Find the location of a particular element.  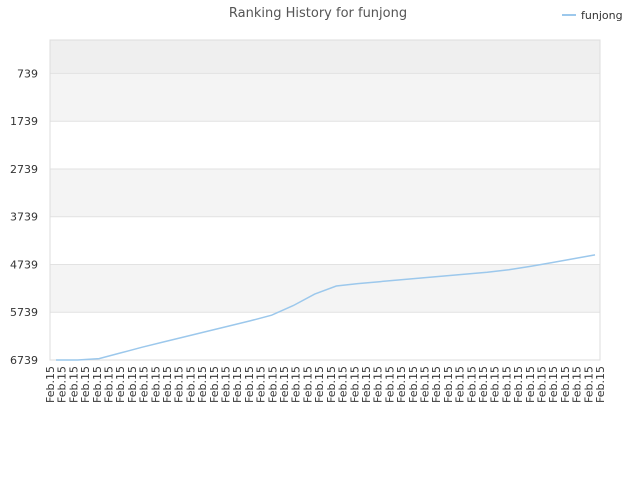

y-tick-label: 1739 is located at coordinates (24, 121).